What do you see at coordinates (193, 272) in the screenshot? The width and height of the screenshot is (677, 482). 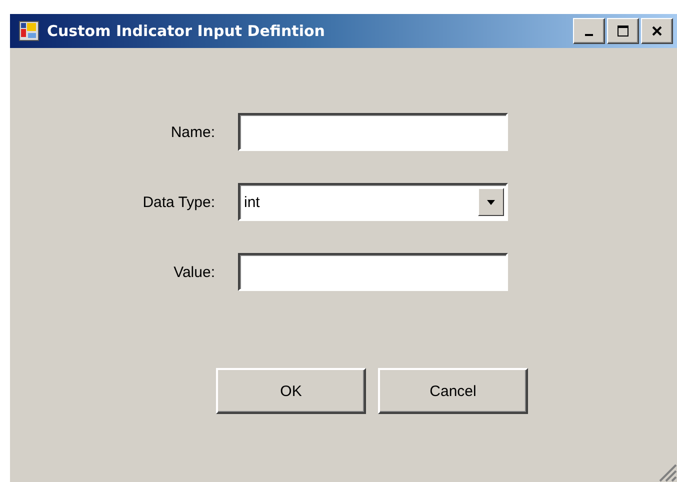 I see `field-label: Value:` at bounding box center [193, 272].